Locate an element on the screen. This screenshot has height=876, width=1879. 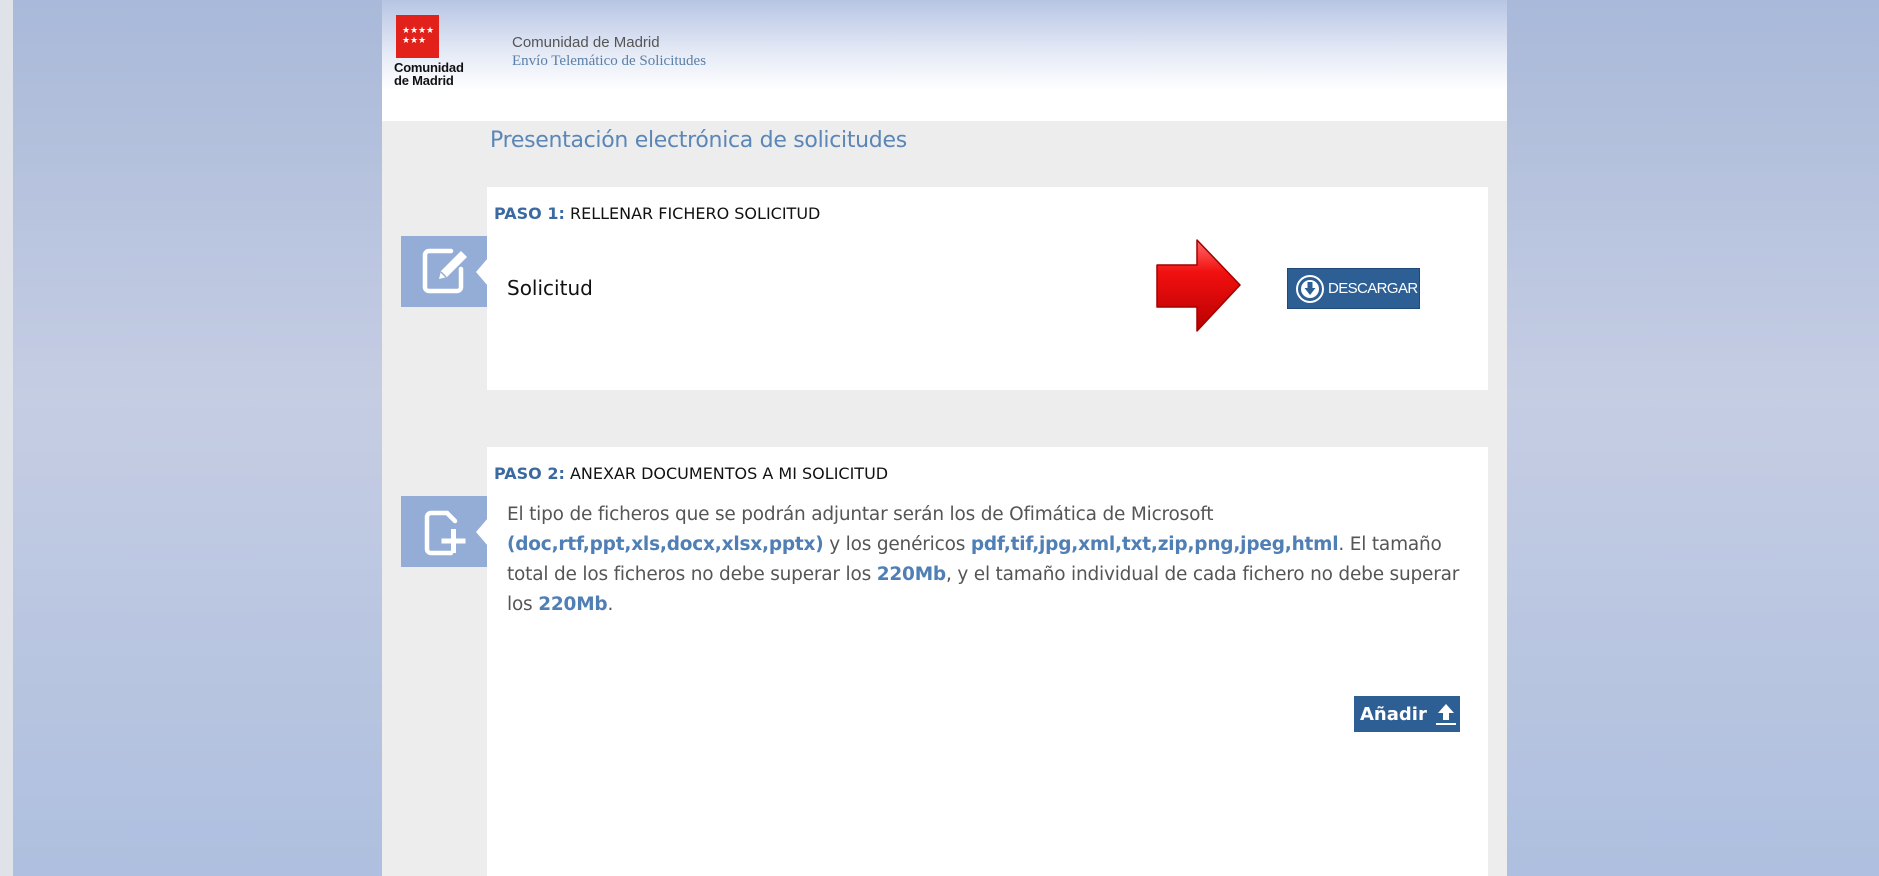
step1-number: PASO 1: is located at coordinates (529, 213).